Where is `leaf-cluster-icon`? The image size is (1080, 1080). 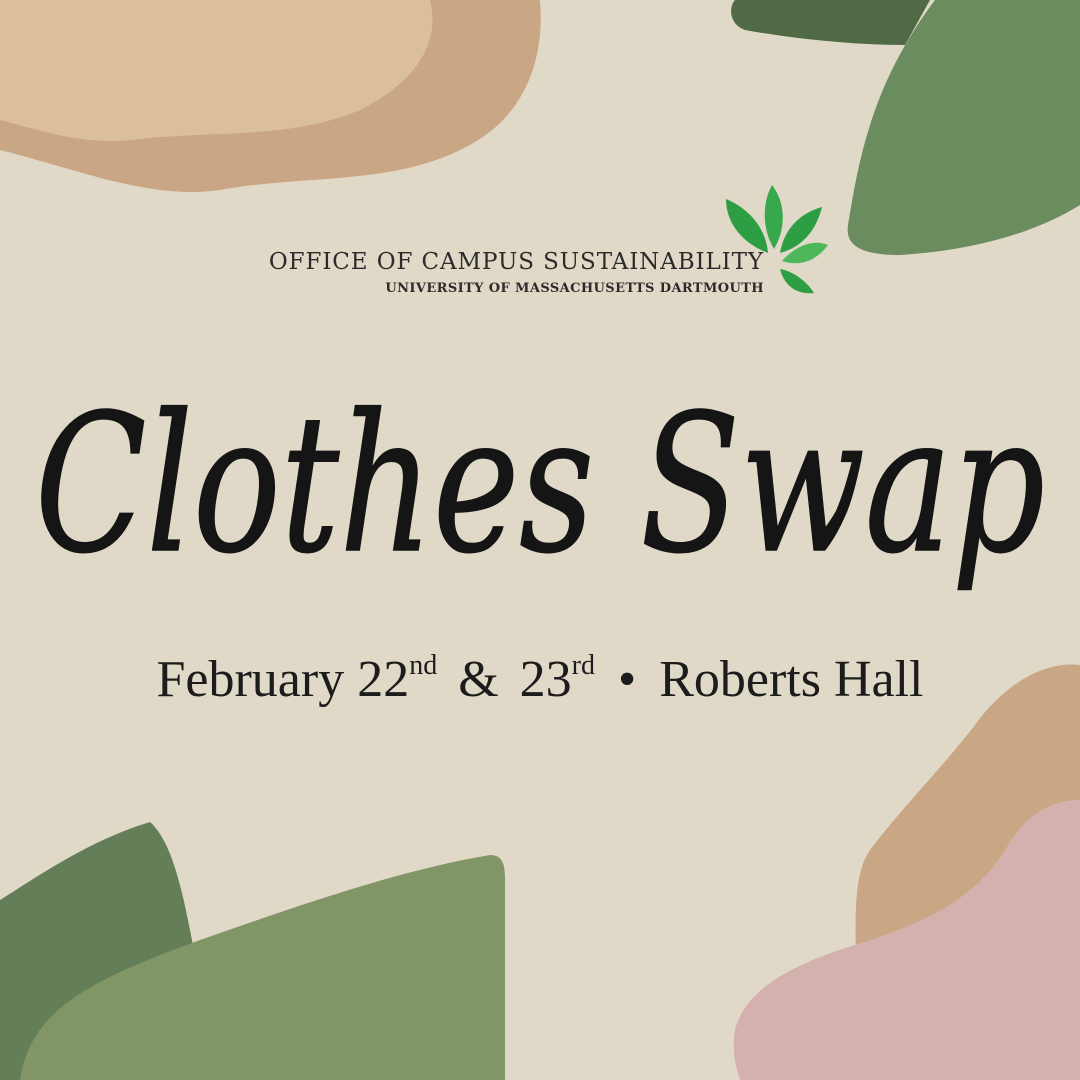 leaf-cluster-icon is located at coordinates (777, 239).